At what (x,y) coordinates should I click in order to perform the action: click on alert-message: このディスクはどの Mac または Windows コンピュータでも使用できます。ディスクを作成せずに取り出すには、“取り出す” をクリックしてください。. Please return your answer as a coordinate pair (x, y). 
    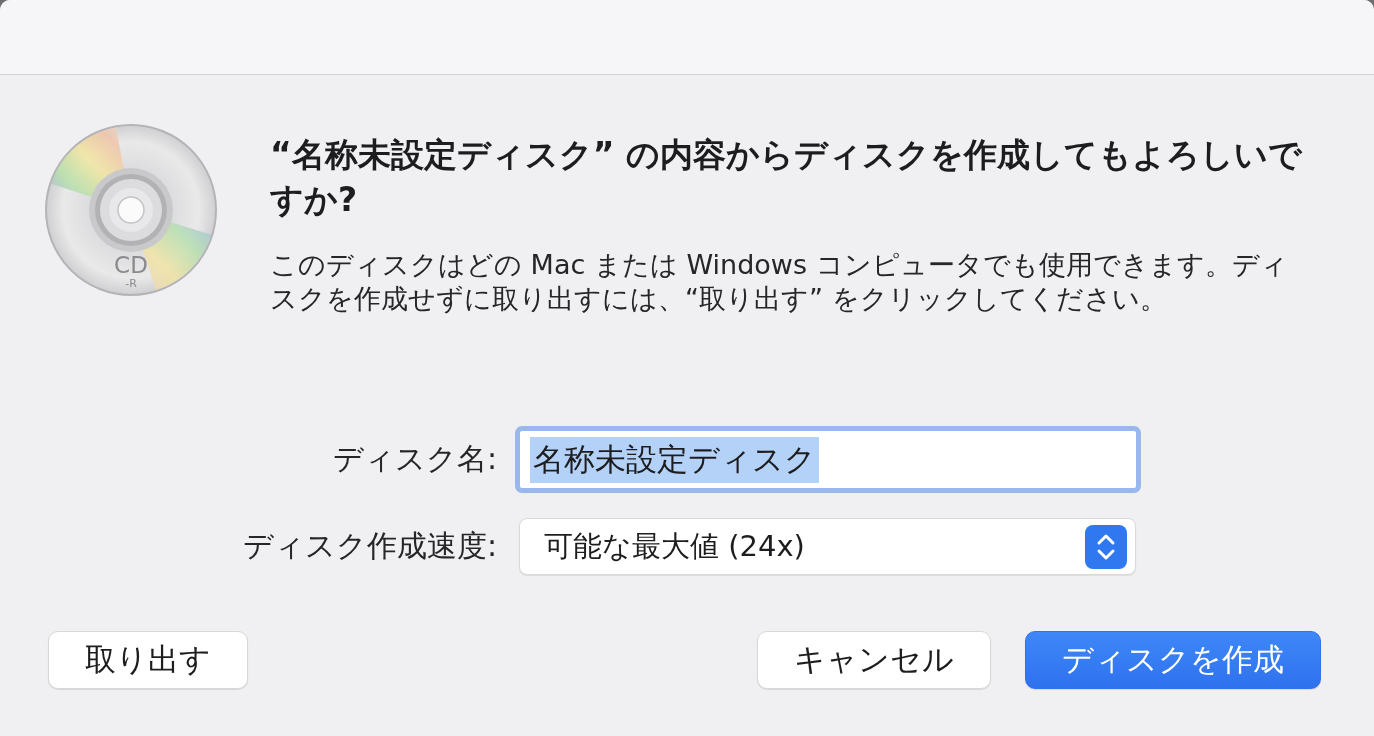
    Looking at the image, I should click on (779, 282).